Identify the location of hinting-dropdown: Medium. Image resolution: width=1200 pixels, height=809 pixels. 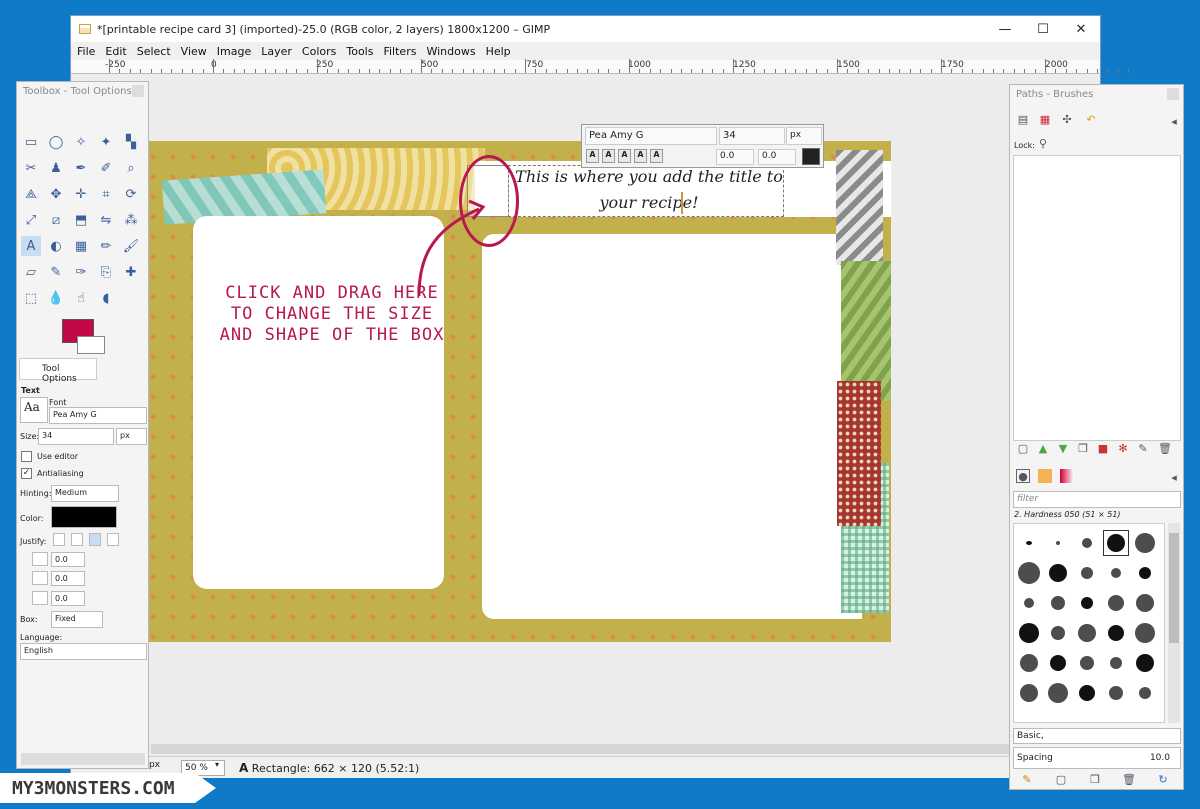
(85, 493).